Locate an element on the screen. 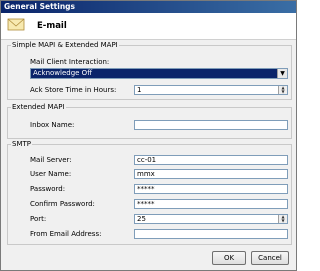  window-title: General Settings is located at coordinates (40, 6).